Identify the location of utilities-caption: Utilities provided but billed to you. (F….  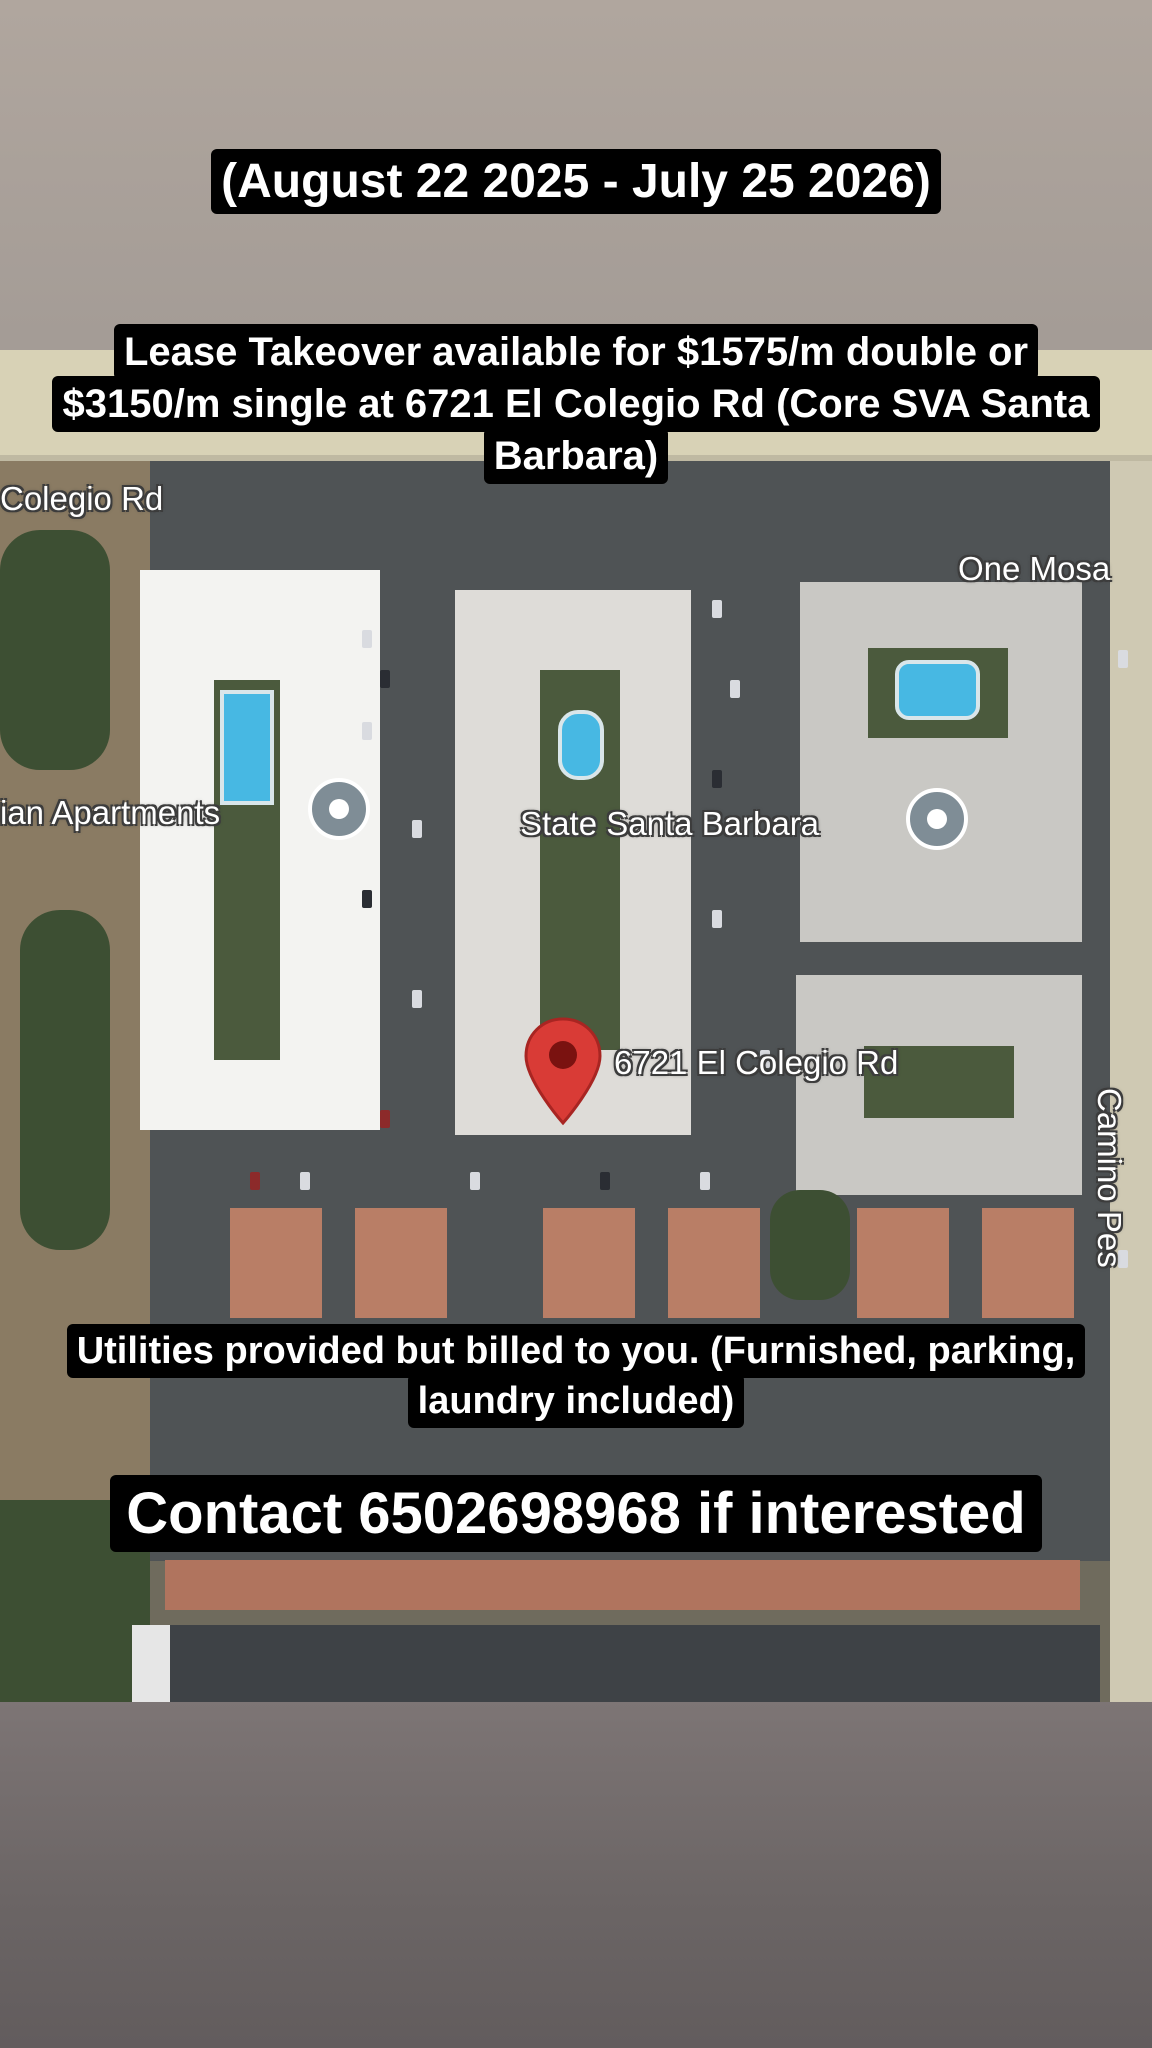
(576, 1376).